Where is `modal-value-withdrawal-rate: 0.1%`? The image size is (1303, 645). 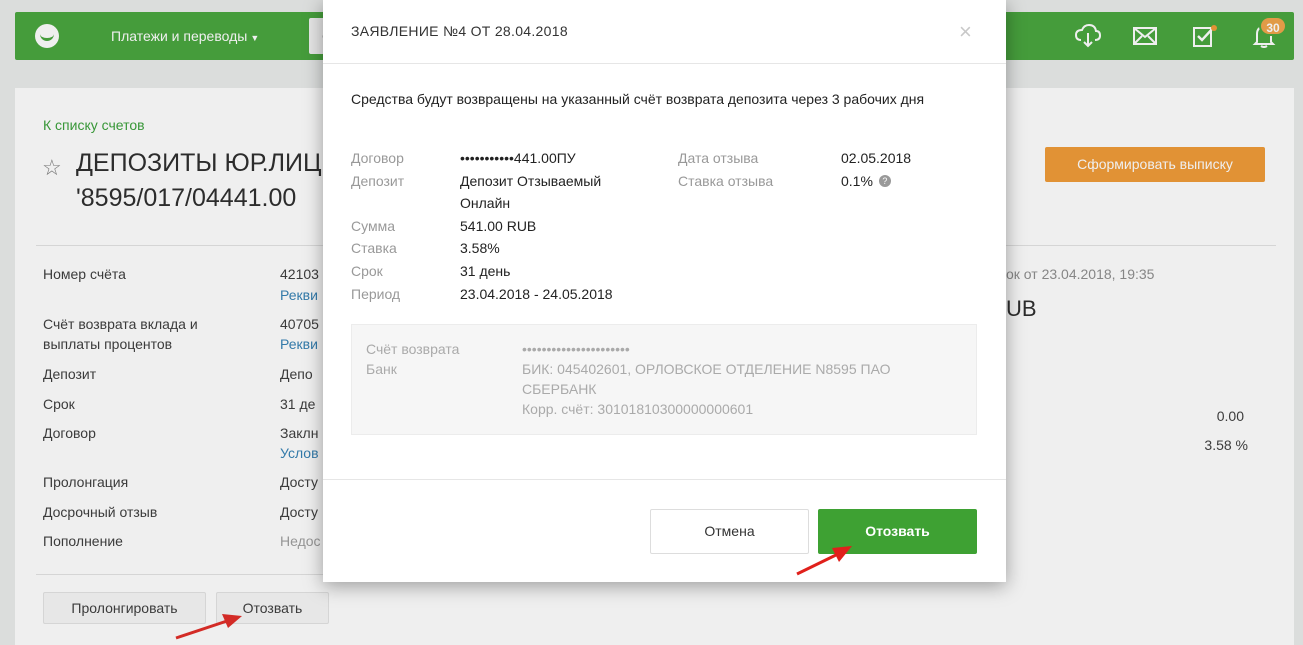 modal-value-withdrawal-rate: 0.1% is located at coordinates (857, 181).